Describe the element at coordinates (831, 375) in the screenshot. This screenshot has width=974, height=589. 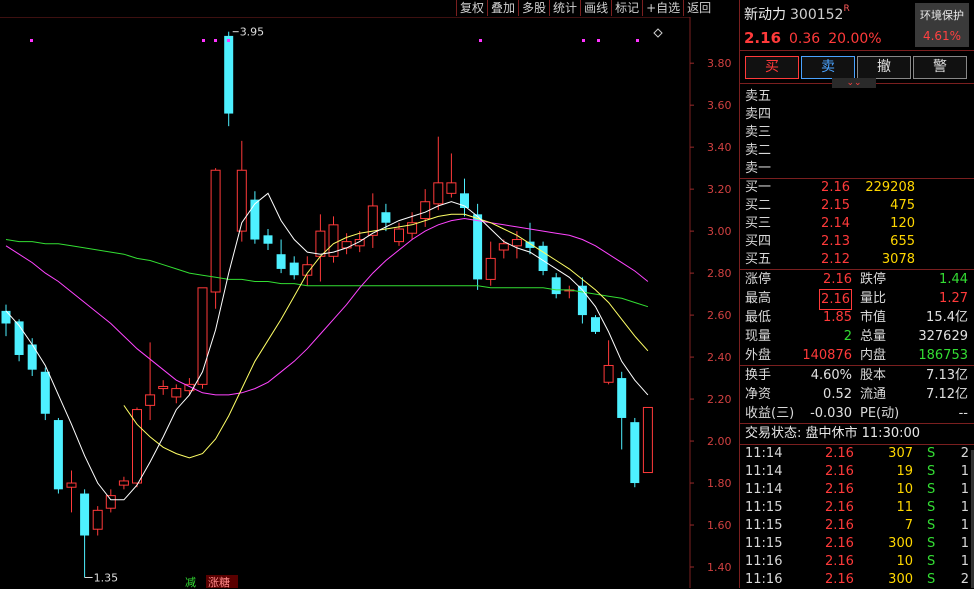
I see `stat-value: 4.60%` at that location.